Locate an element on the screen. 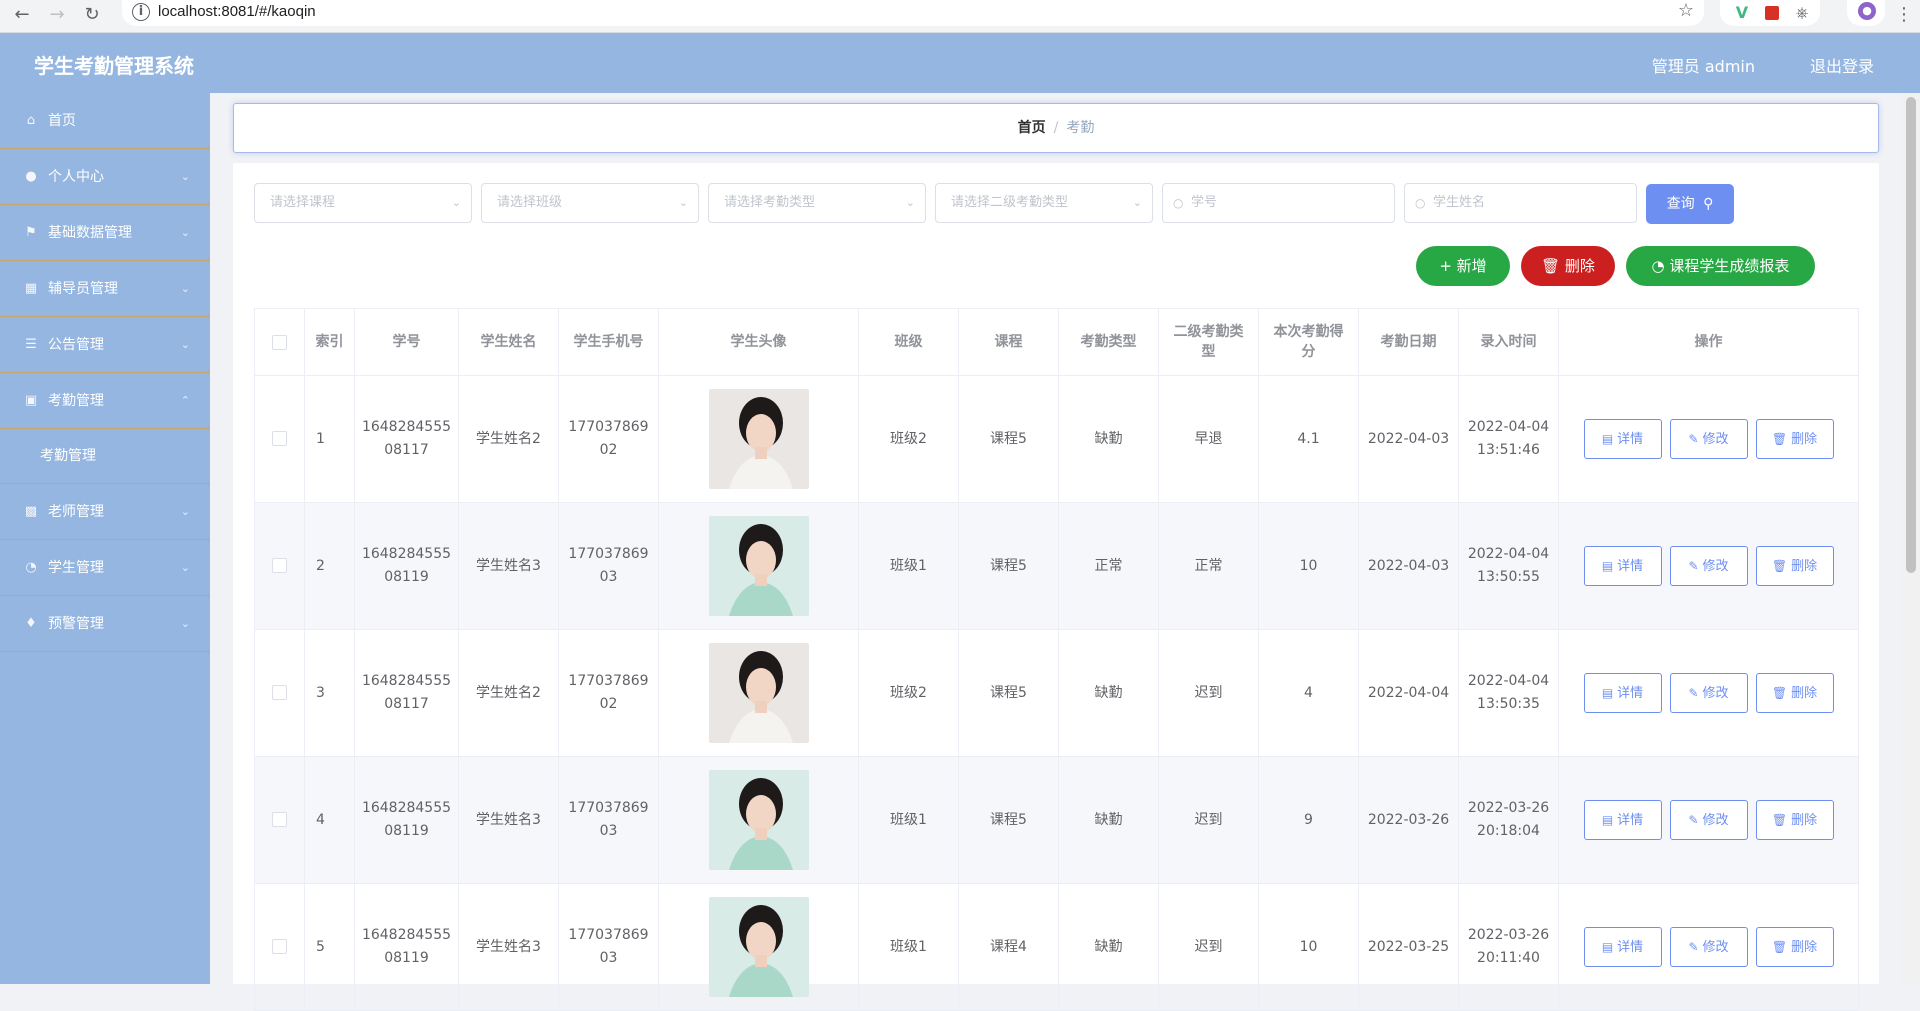  report-button: ◔ 课程学生成绩报表 is located at coordinates (1720, 266).